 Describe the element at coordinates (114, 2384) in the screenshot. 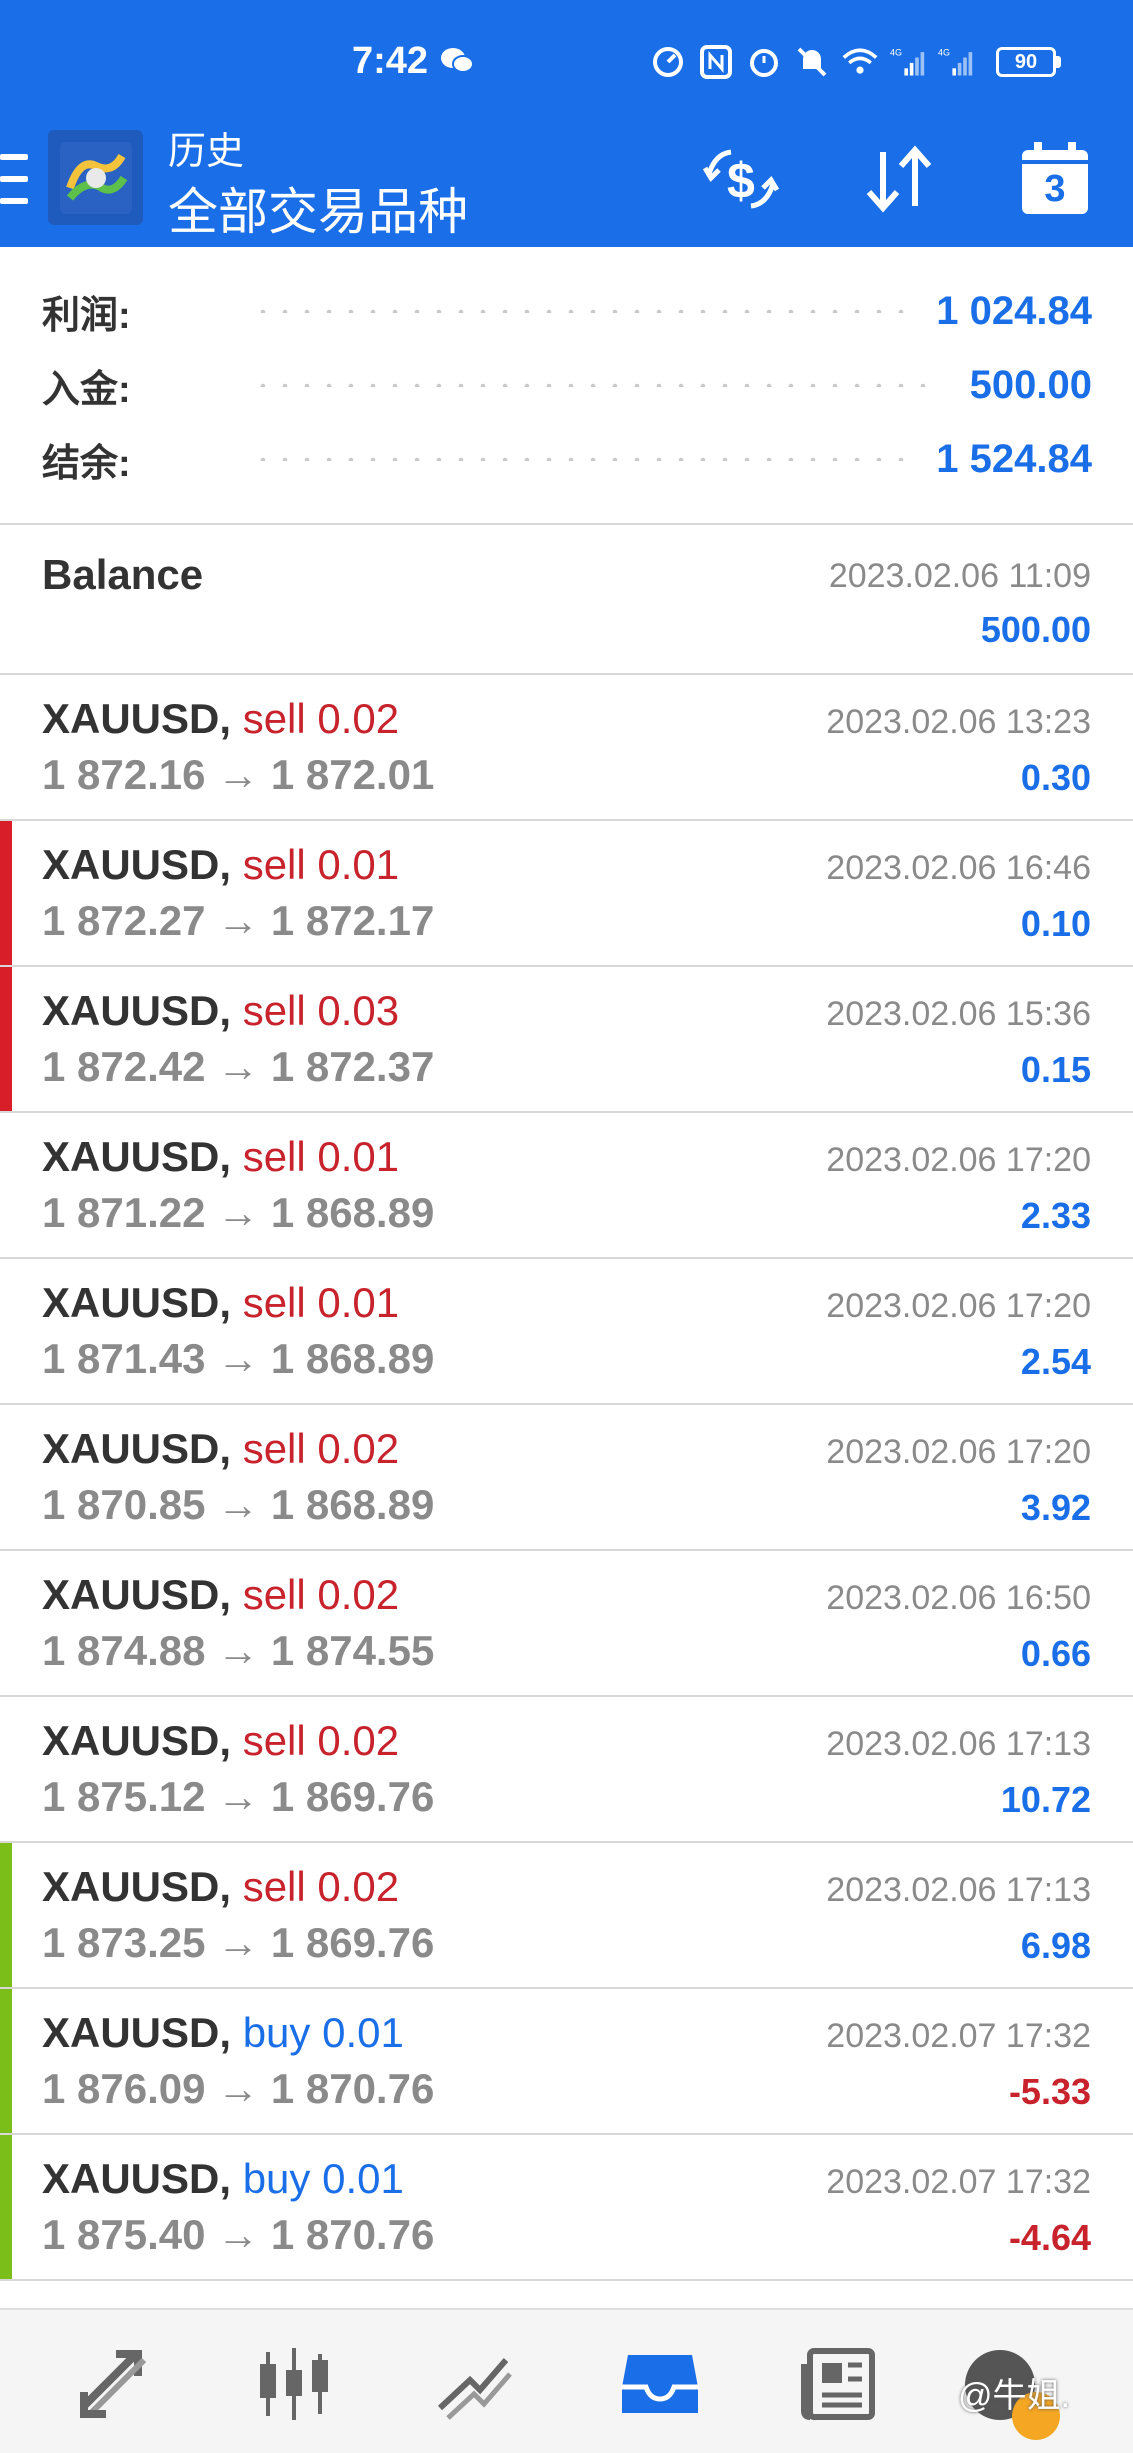

I see `quotes-icon` at that location.